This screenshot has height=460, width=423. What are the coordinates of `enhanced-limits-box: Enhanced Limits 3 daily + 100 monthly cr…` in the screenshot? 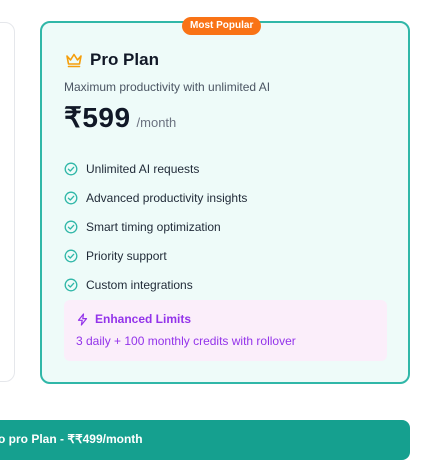 It's located at (225, 330).